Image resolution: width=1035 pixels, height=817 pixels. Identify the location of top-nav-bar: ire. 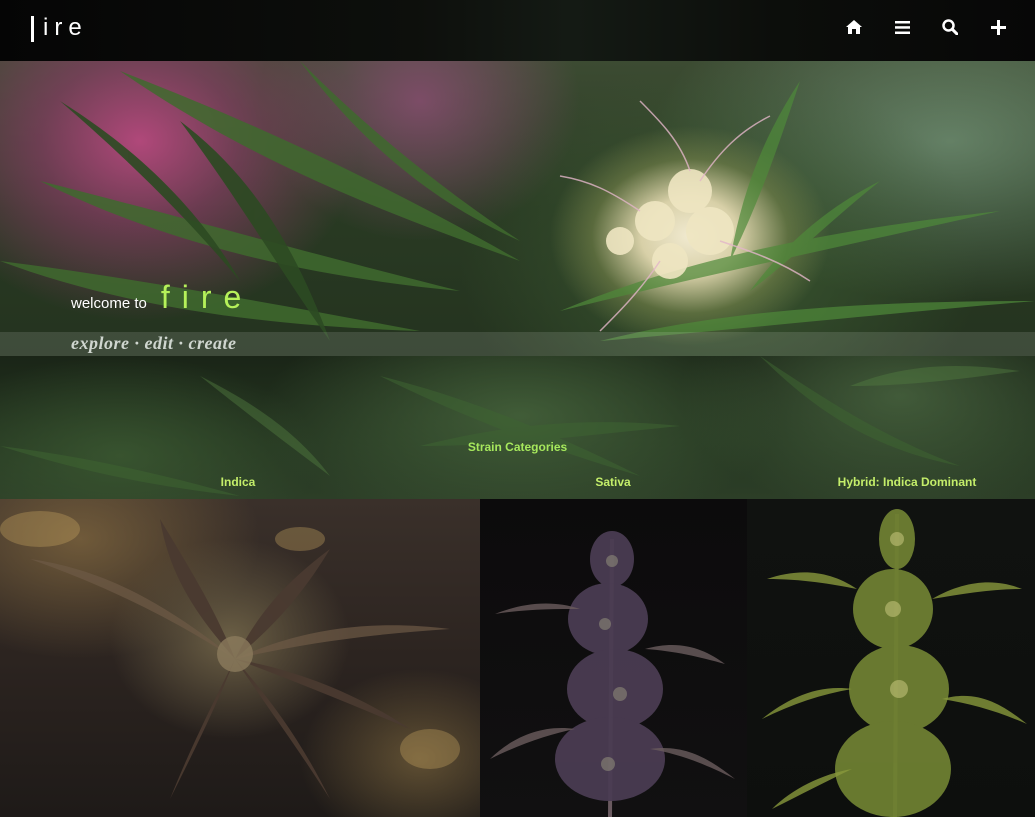
(517, 30).